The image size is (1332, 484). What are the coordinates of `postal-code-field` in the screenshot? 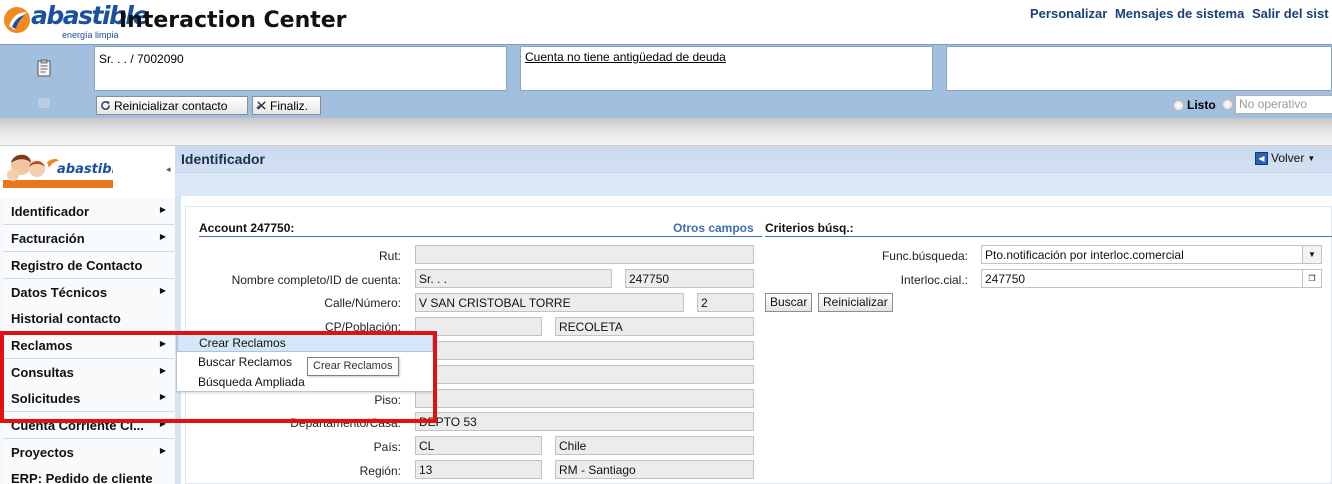 It's located at (478, 326).